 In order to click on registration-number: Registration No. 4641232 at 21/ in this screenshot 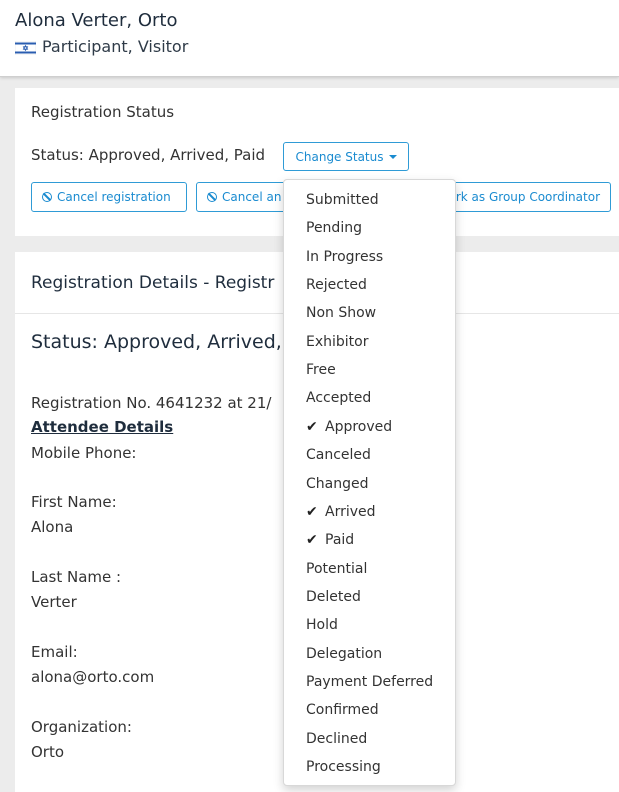, I will do `click(151, 403)`.